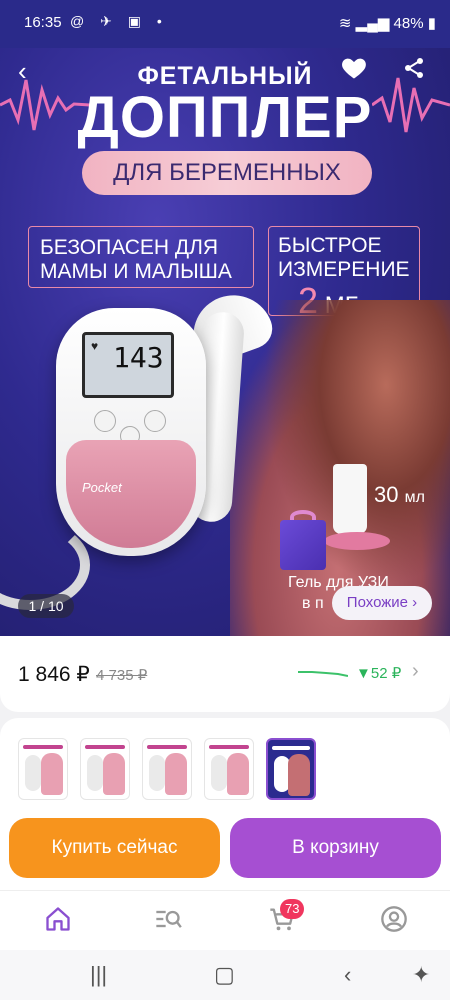  I want to click on ultrasound-gel-tube, so click(350, 499).